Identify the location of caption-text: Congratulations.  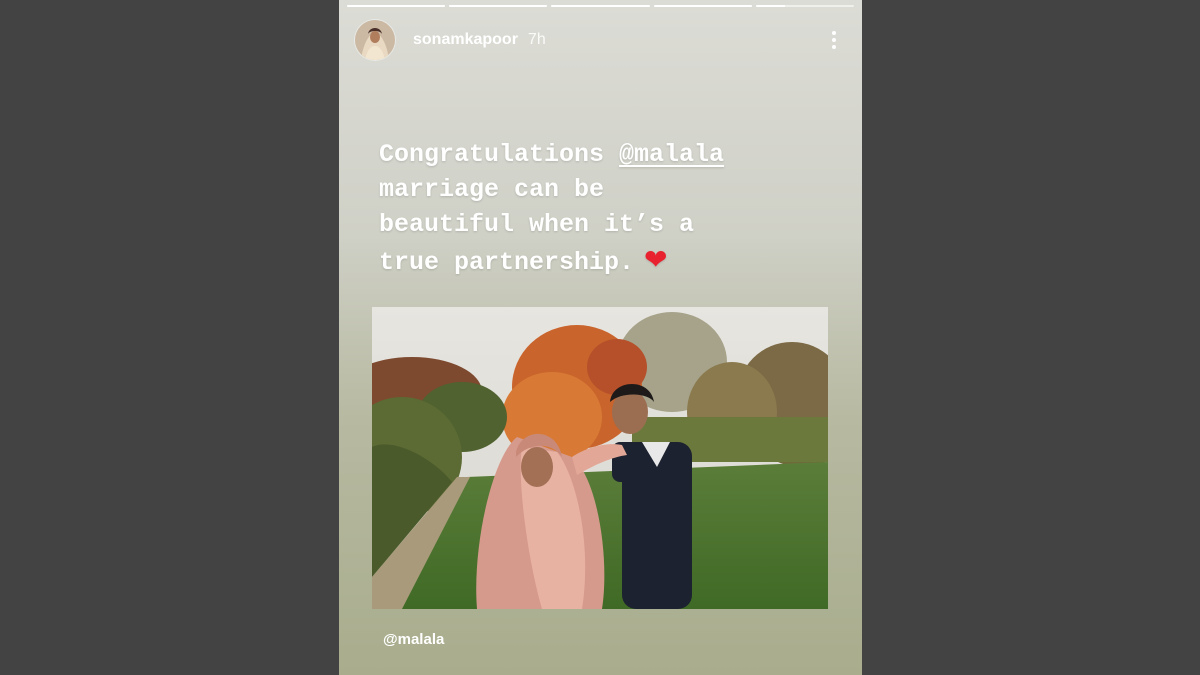
(499, 154).